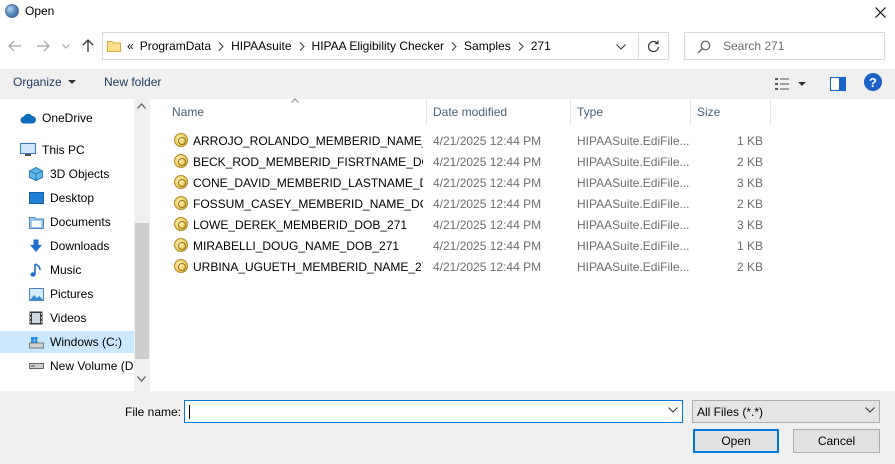 This screenshot has width=895, height=464. What do you see at coordinates (67, 118) in the screenshot?
I see `nav-item-onedrive: OneDrive` at bounding box center [67, 118].